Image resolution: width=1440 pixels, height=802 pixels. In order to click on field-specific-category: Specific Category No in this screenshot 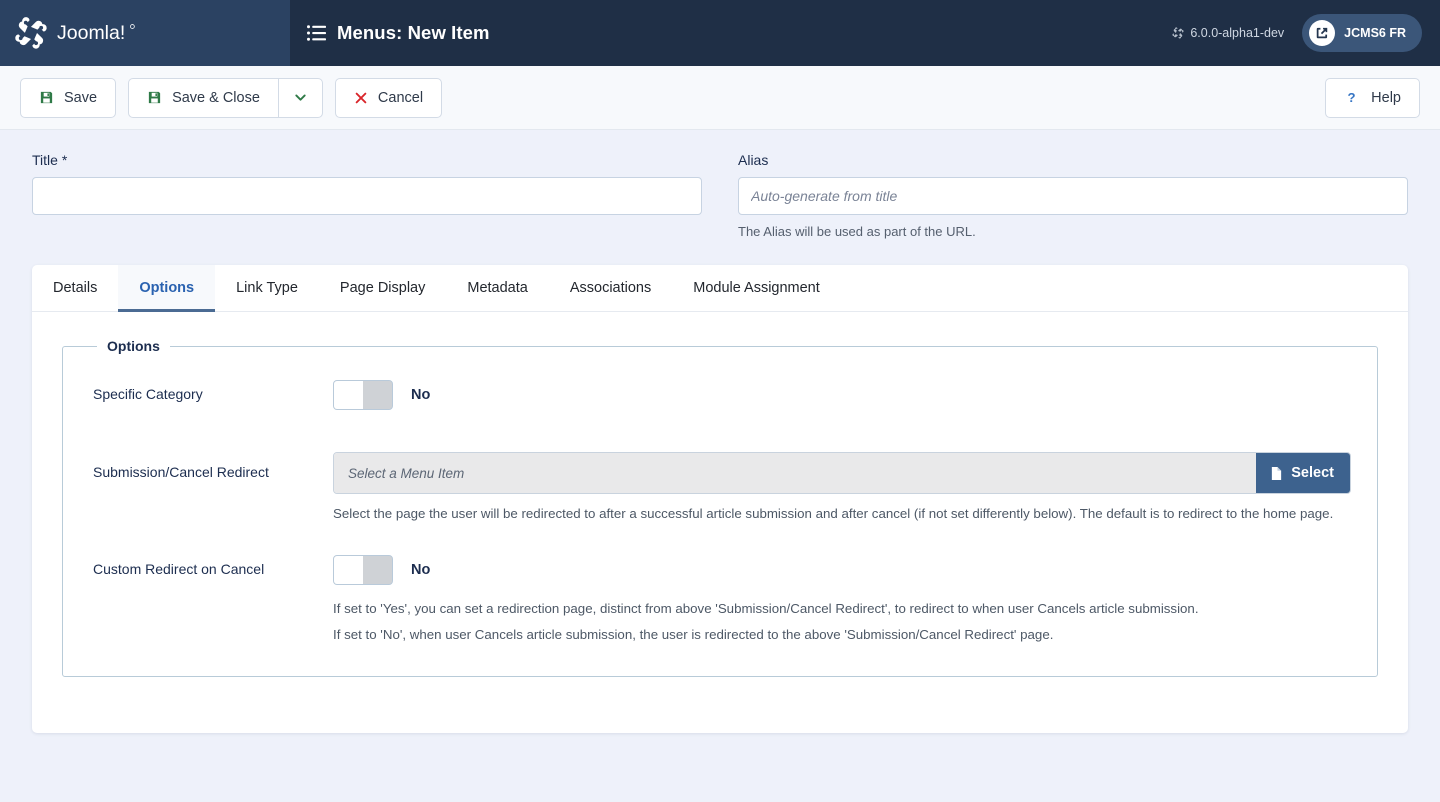, I will do `click(720, 389)`.